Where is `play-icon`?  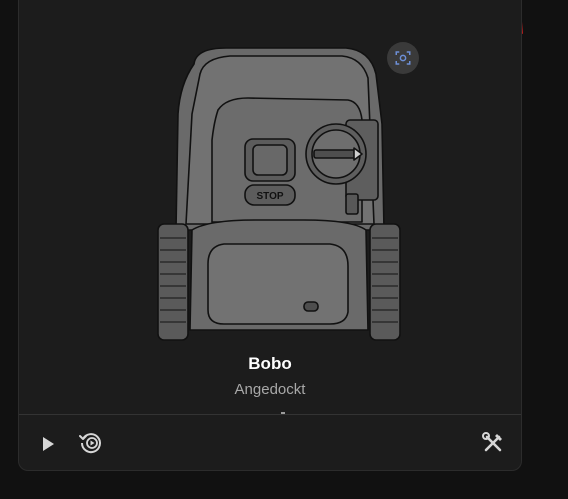 play-icon is located at coordinates (48, 444).